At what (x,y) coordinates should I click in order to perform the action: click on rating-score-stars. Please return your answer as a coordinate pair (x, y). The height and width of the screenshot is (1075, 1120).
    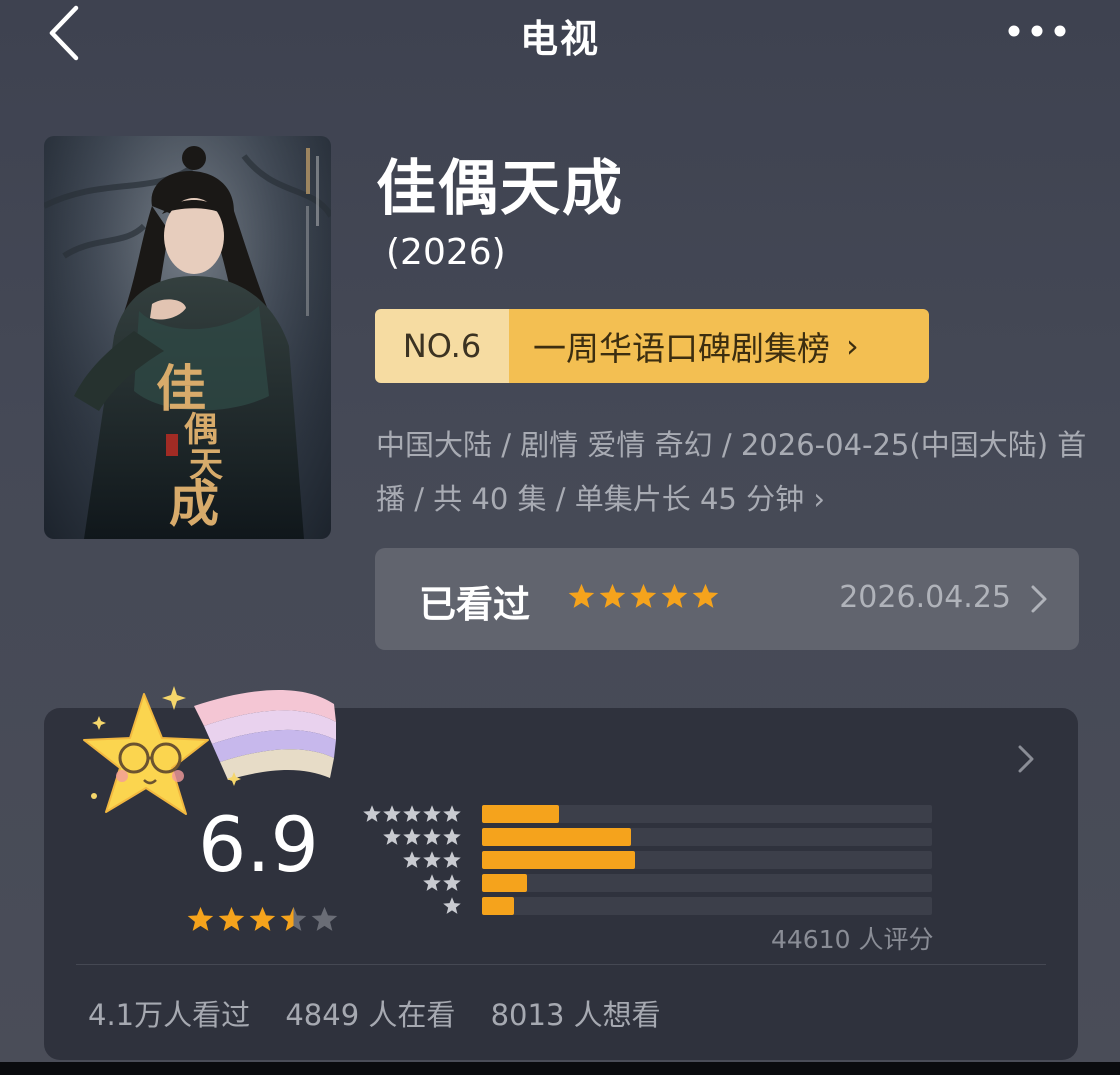
    Looking at the image, I should click on (262, 919).